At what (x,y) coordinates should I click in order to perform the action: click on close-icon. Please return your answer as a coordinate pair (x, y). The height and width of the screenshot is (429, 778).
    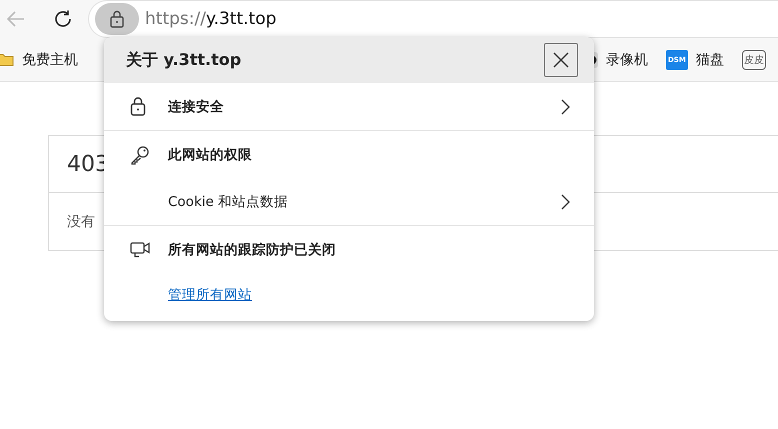
    Looking at the image, I should click on (561, 60).